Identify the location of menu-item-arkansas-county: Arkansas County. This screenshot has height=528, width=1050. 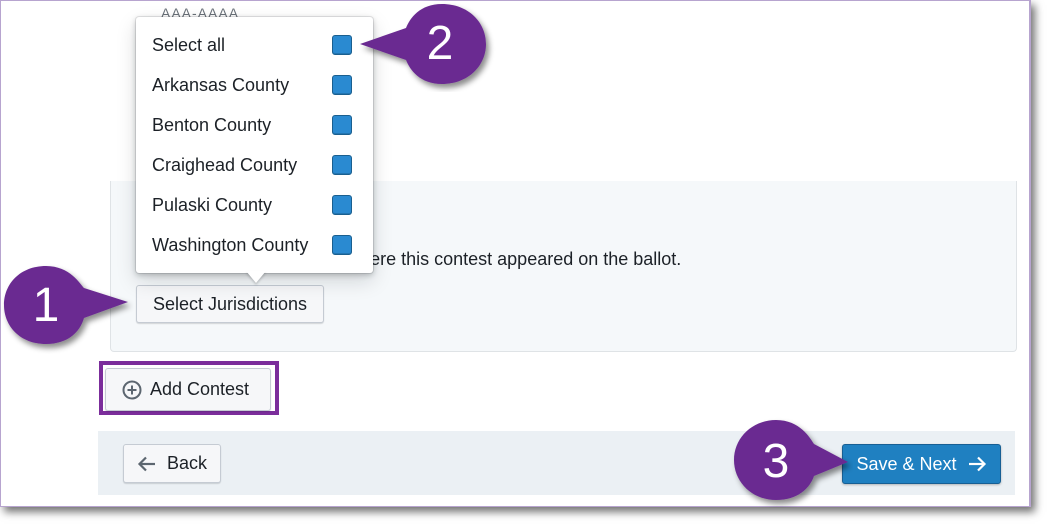
(252, 85).